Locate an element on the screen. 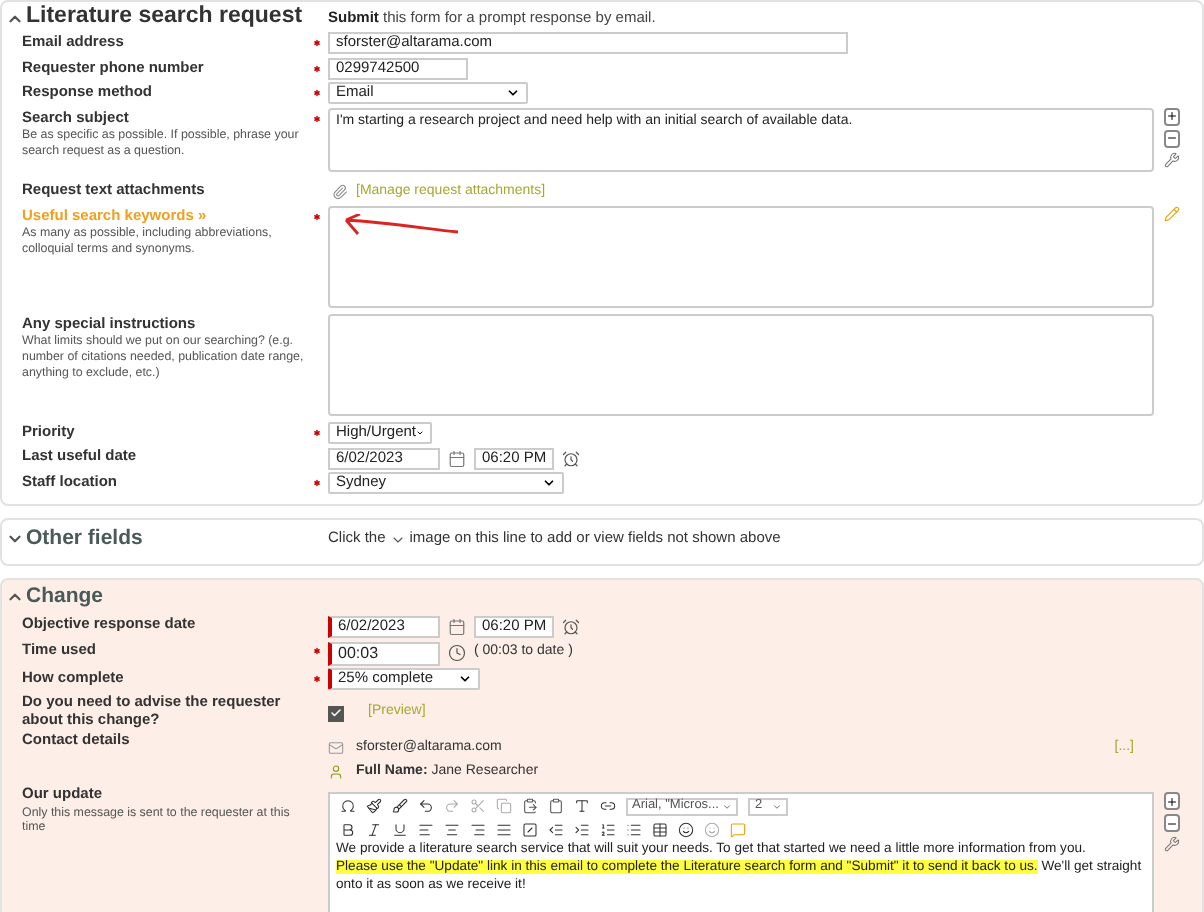 The width and height of the screenshot is (1204, 912). emoji-icon is located at coordinates (686, 830).